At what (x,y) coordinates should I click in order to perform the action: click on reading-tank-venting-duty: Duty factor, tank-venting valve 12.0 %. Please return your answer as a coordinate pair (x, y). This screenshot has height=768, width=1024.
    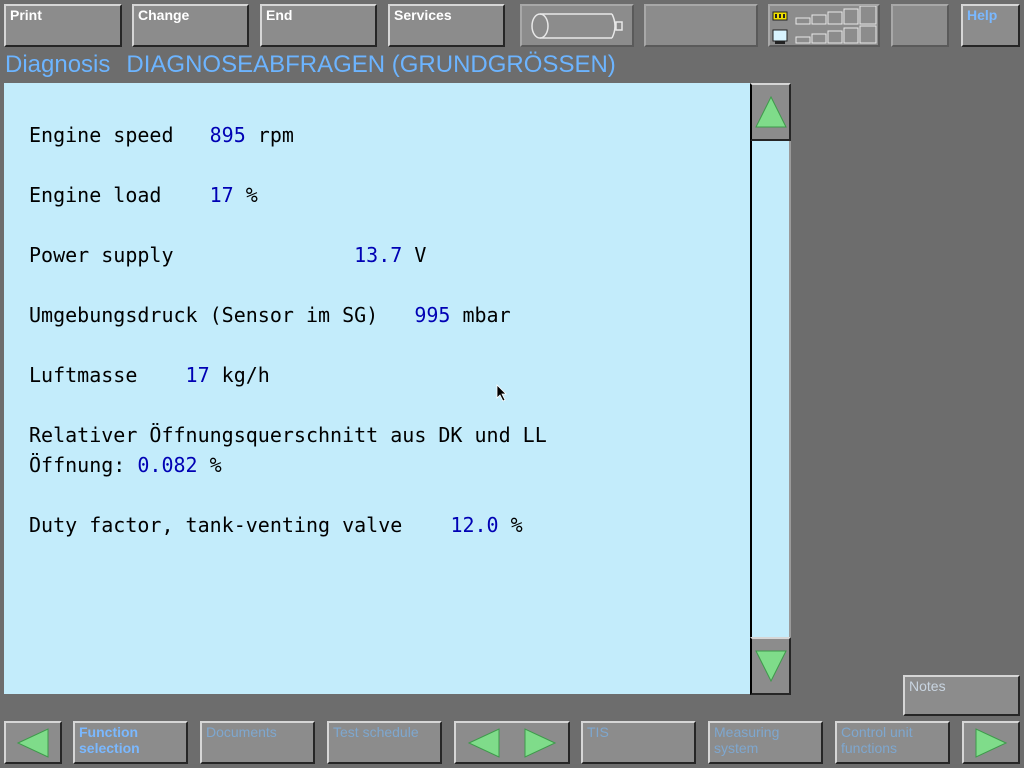
    Looking at the image, I should click on (276, 525).